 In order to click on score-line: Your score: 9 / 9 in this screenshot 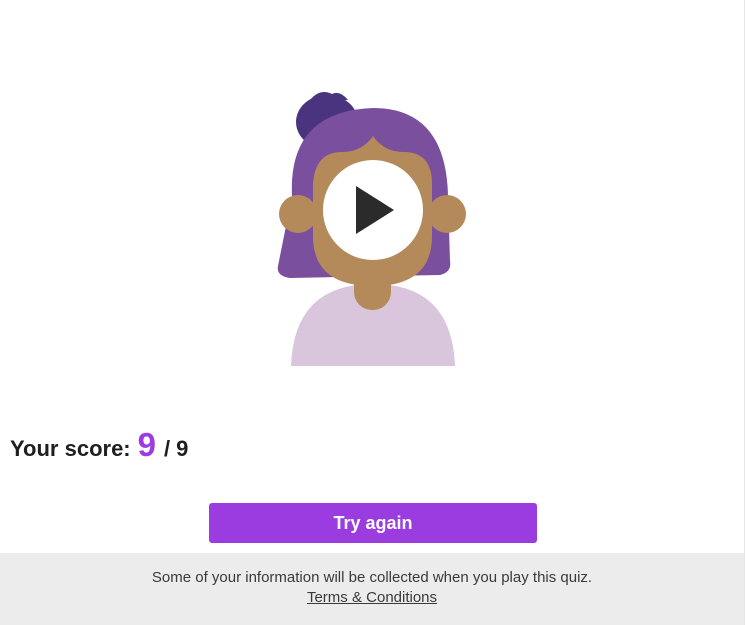, I will do `click(99, 446)`.